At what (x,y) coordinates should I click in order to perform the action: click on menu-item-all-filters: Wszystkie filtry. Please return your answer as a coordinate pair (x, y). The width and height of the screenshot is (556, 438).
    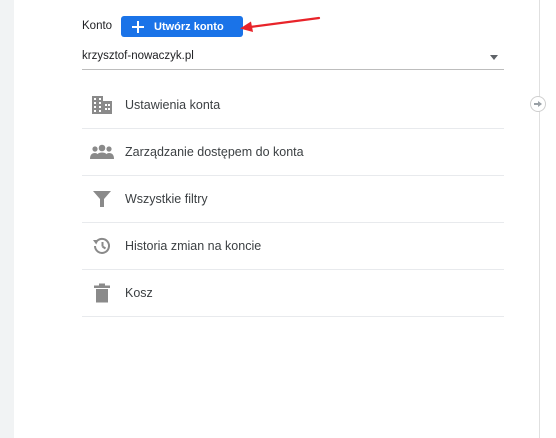
    Looking at the image, I should click on (293, 199).